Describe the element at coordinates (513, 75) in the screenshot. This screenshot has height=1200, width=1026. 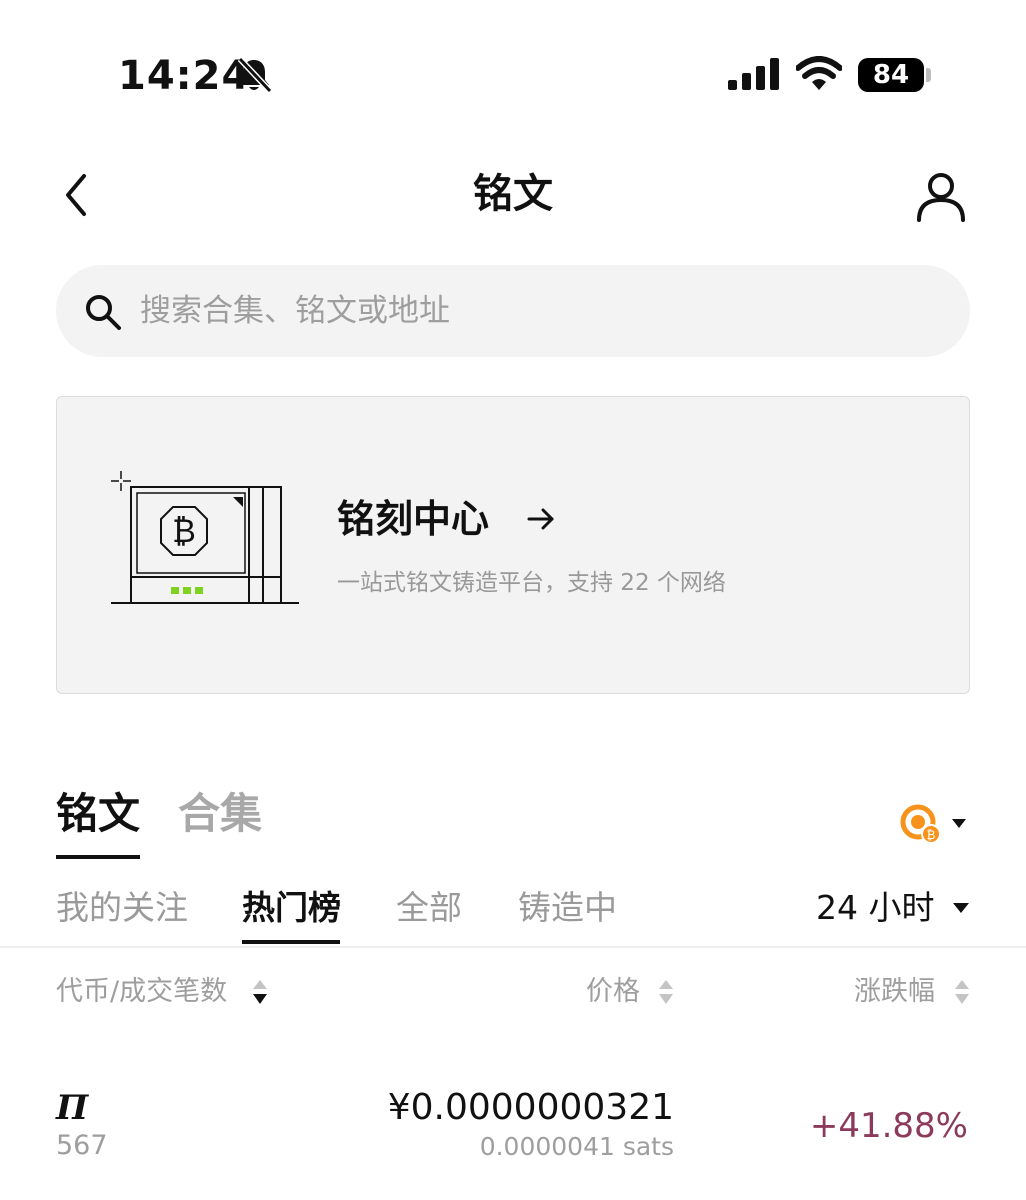
I see `status-bar: 14:24 84` at that location.